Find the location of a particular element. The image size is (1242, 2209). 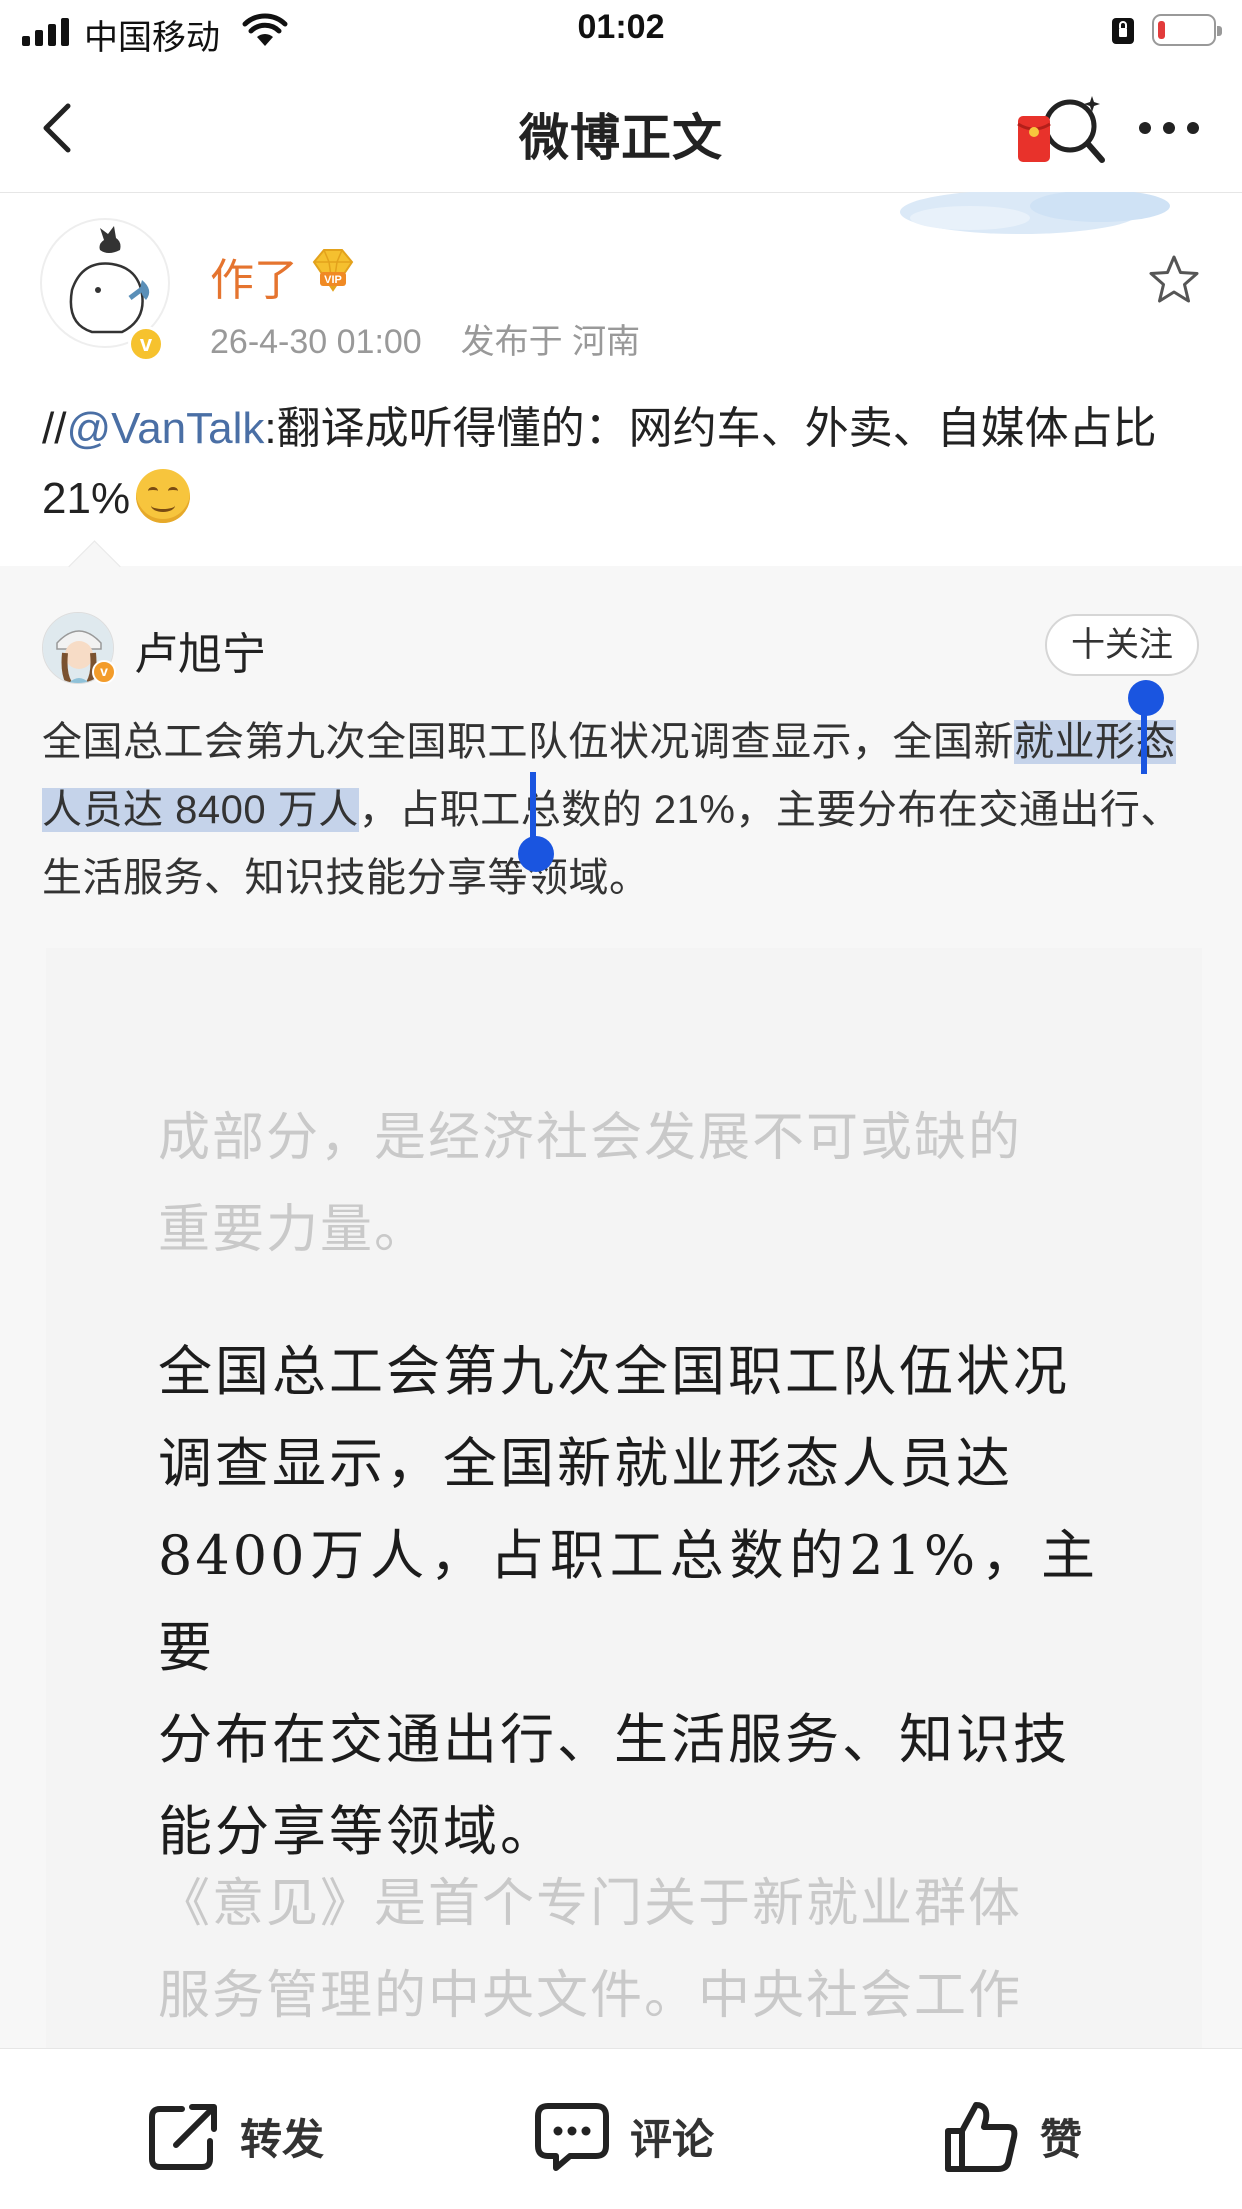

embed-main-line: 全国总工会第九次全国职工队伍状况 is located at coordinates (614, 1371).